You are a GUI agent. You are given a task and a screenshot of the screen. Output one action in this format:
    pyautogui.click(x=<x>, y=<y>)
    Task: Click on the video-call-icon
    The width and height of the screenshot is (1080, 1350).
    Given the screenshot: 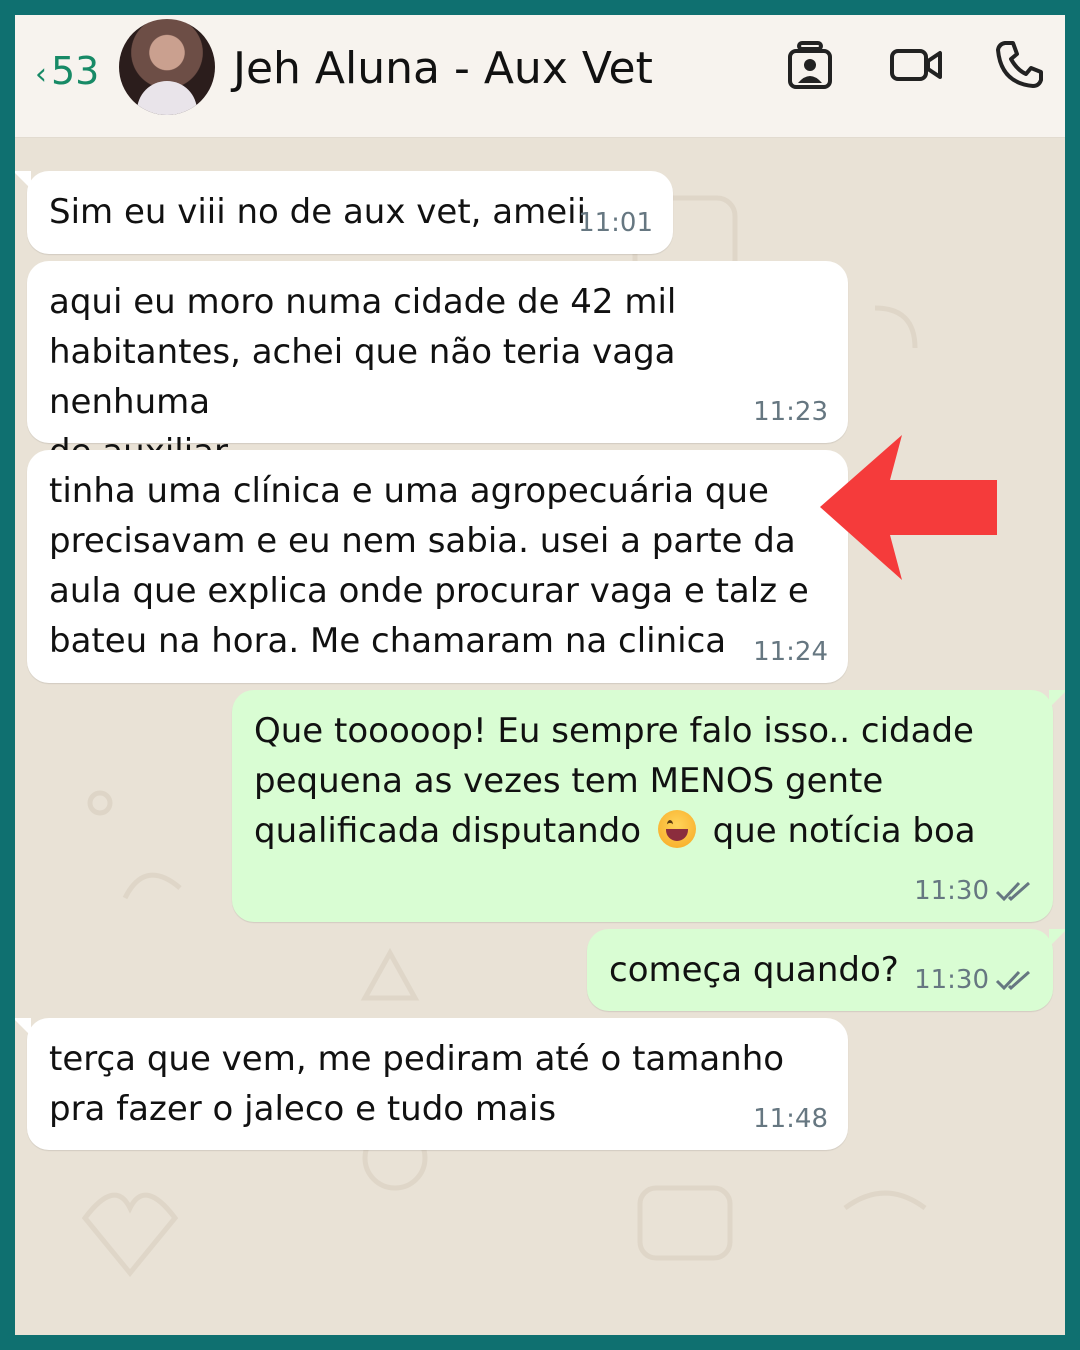 What is the action you would take?
    pyautogui.click(x=916, y=67)
    